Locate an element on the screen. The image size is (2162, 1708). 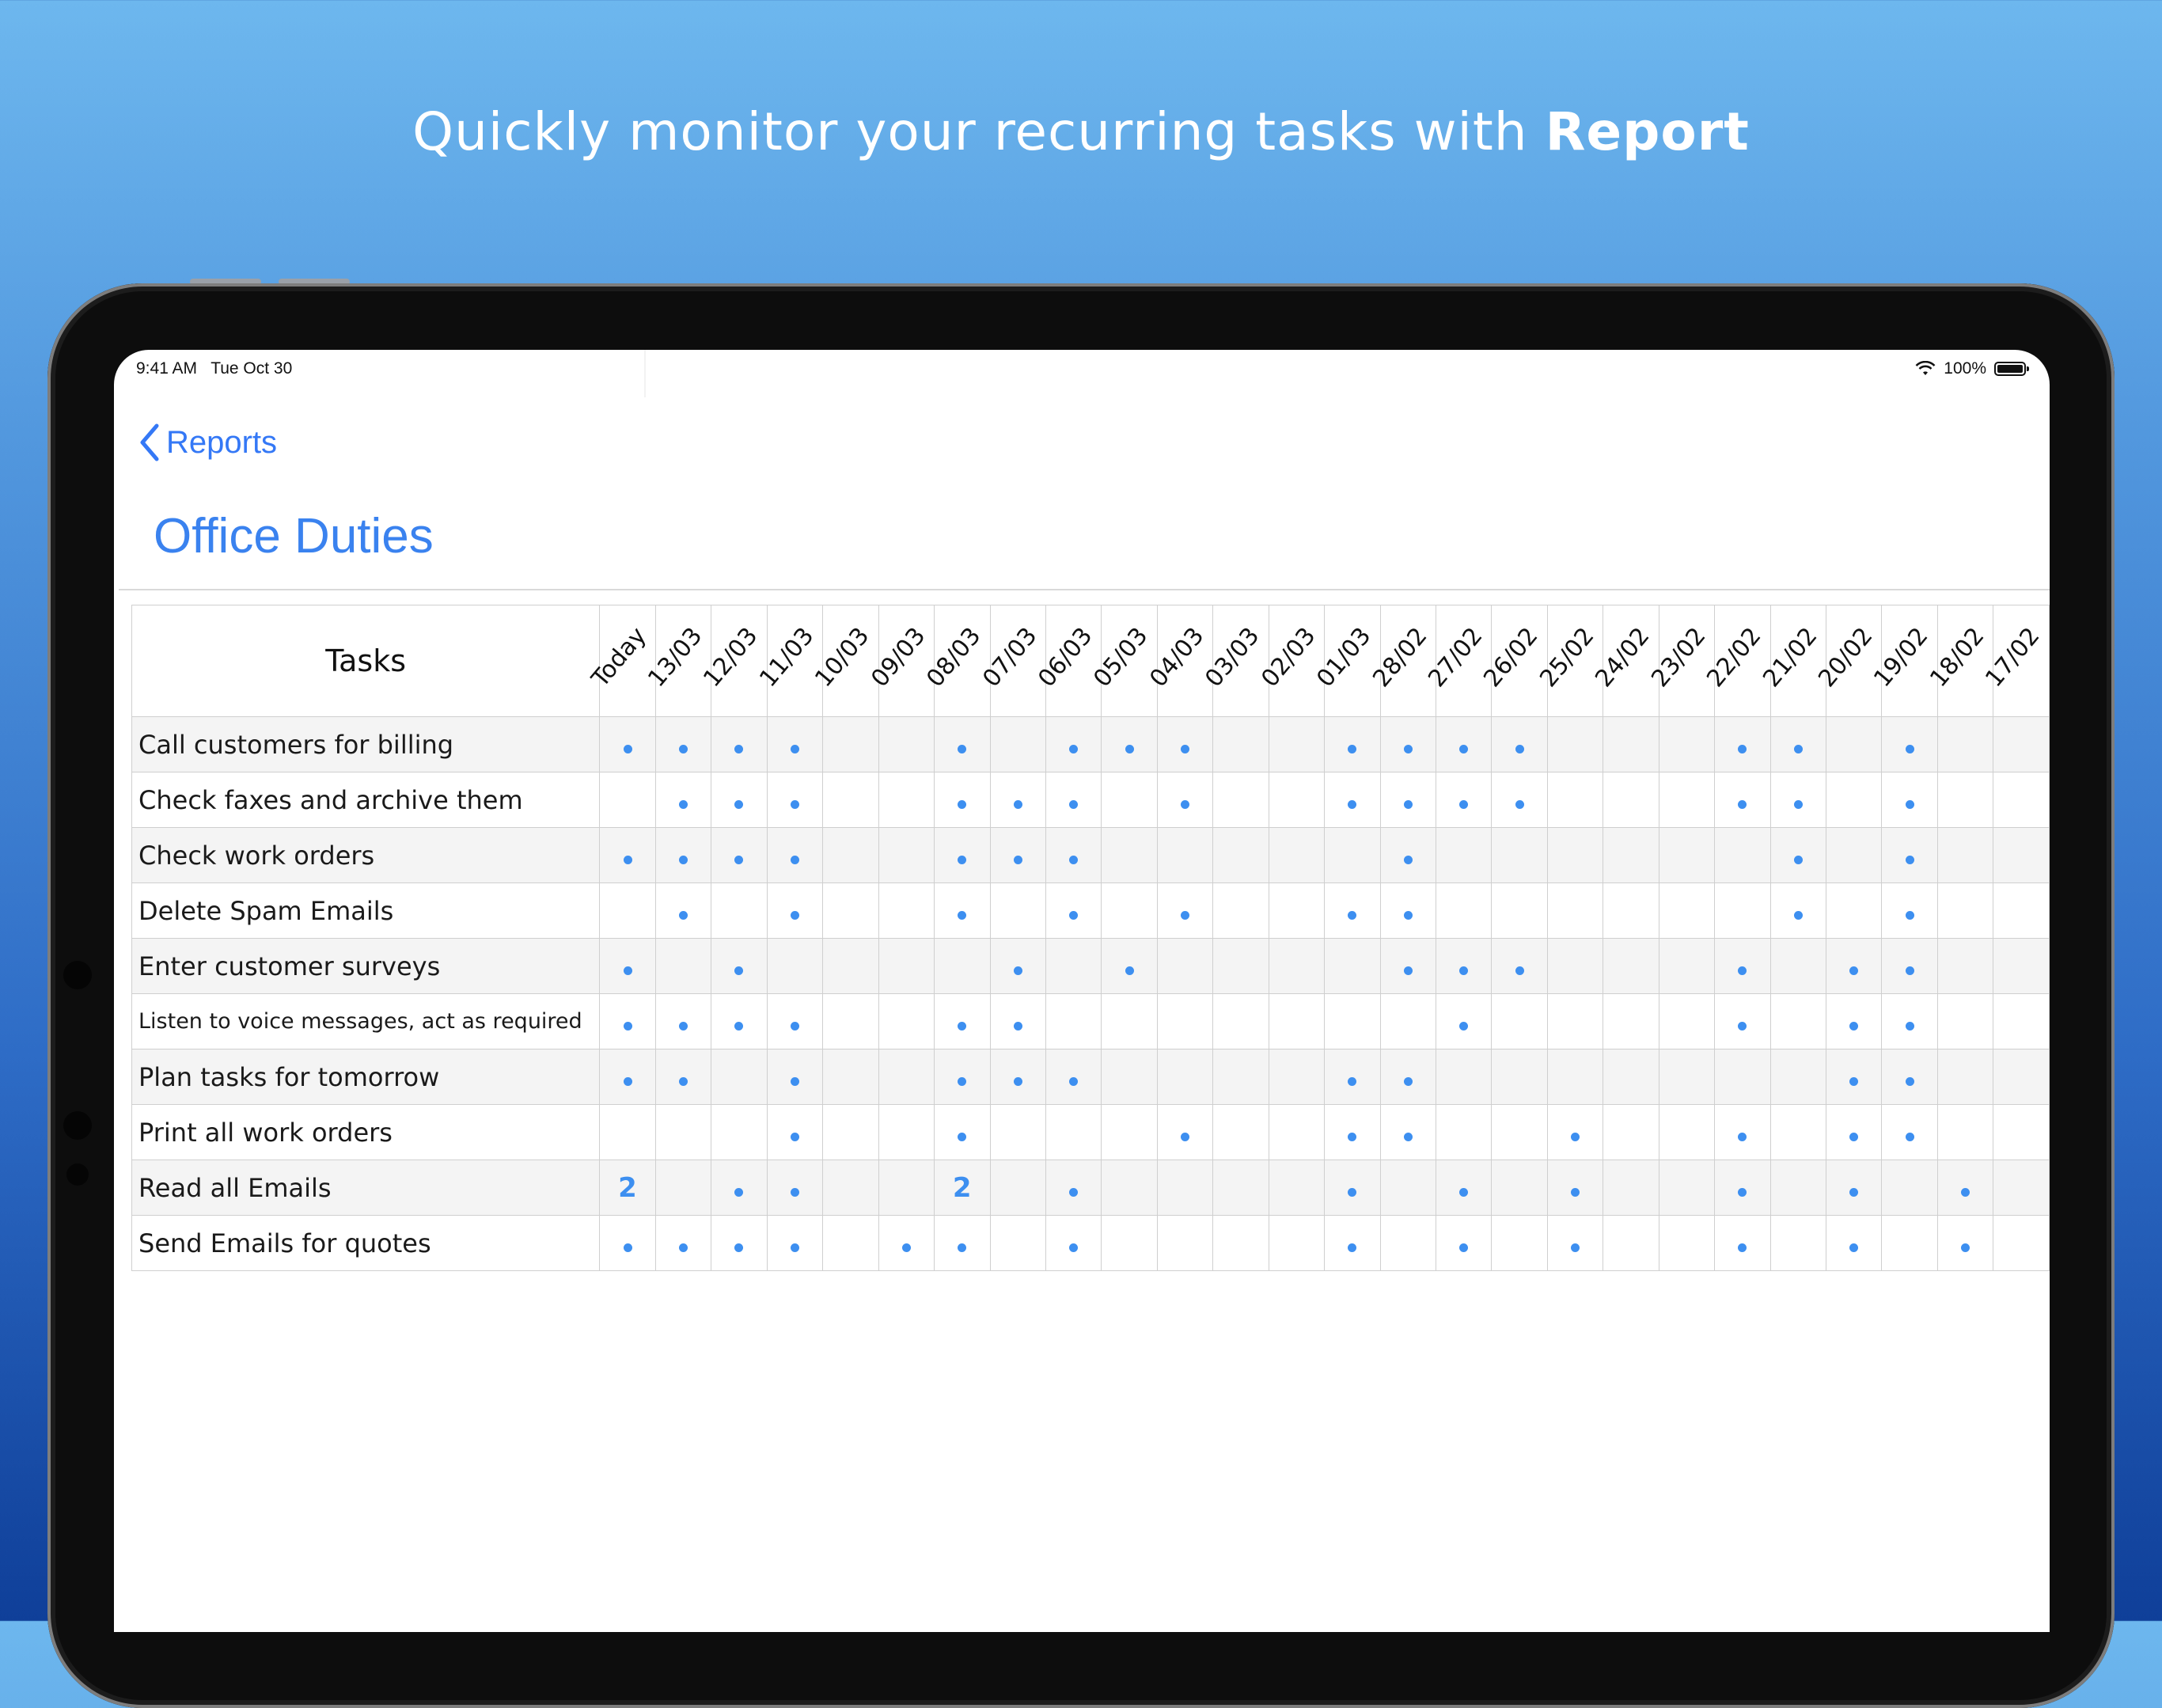
status-bar-left: 9:41 AM Tue Oct 30 is located at coordinates (214, 368).